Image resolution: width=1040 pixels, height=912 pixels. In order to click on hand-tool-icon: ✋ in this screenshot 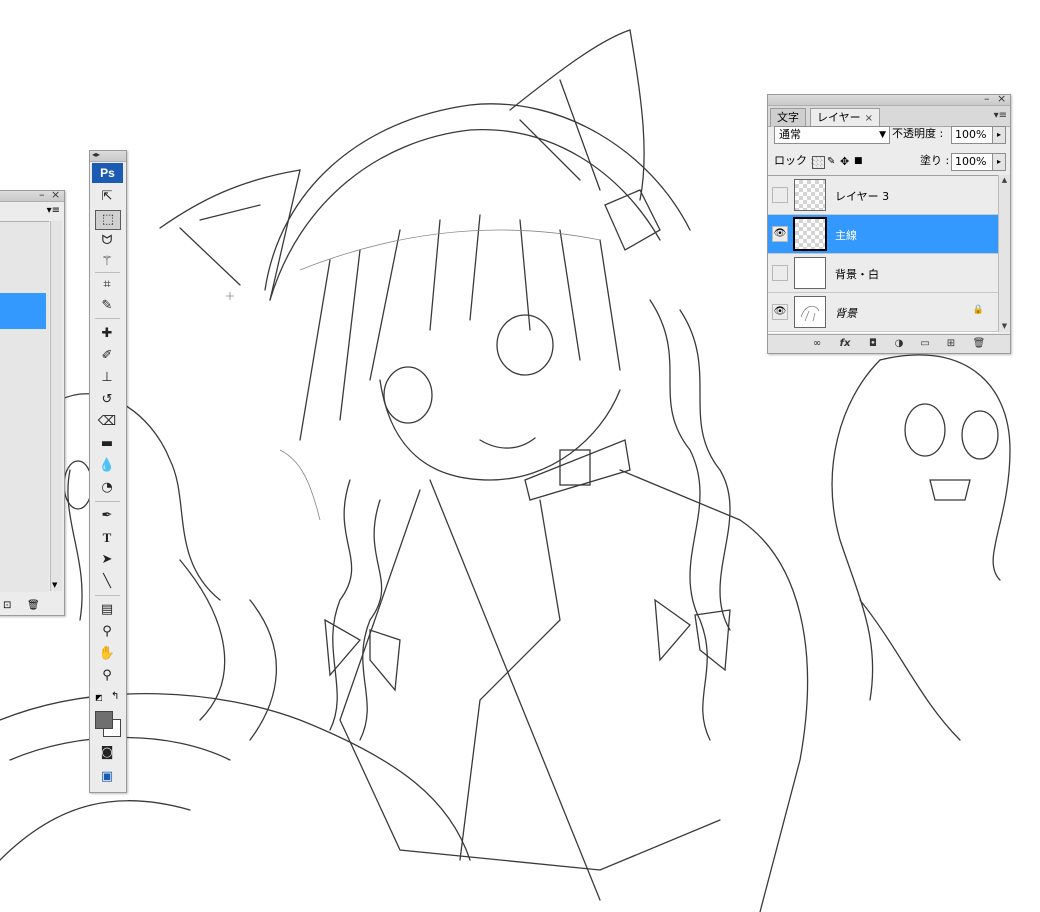, I will do `click(107, 654)`.